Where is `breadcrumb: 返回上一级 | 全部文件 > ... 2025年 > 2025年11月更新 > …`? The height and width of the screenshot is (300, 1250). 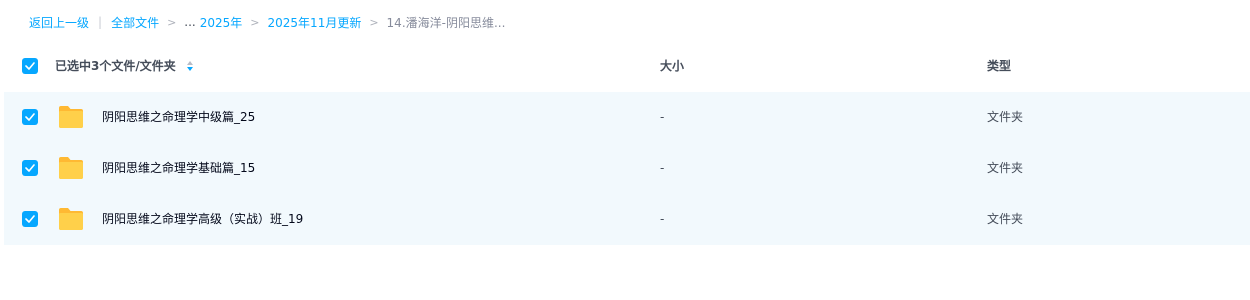 breadcrumb: 返回上一级 | 全部文件 > ... 2025年 > 2025年11月更新 > … is located at coordinates (267, 22).